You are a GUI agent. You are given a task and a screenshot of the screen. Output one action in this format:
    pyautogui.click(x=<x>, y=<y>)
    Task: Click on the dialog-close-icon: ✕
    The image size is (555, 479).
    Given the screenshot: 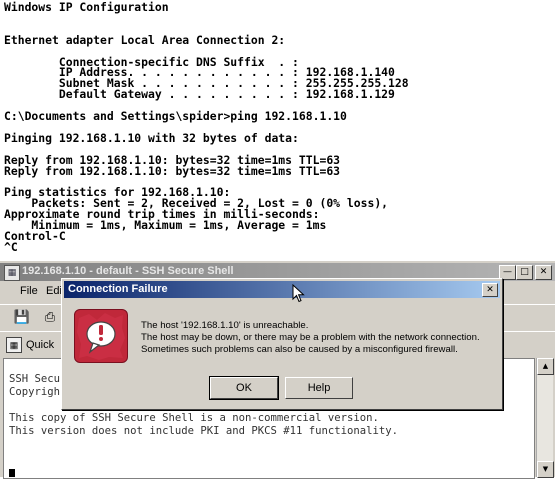 What is the action you would take?
    pyautogui.click(x=490, y=290)
    